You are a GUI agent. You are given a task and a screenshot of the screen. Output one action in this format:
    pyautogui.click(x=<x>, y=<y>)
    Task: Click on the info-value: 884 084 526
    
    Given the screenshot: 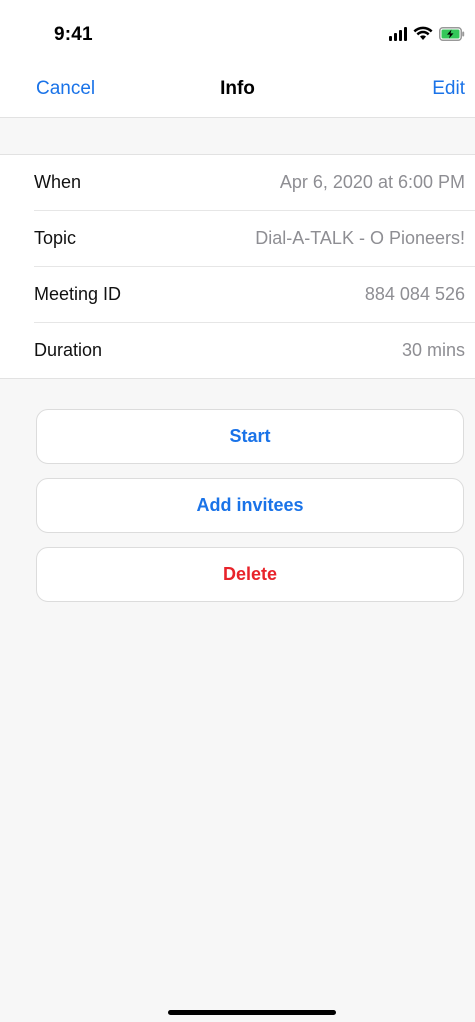 What is the action you would take?
    pyautogui.click(x=414, y=294)
    